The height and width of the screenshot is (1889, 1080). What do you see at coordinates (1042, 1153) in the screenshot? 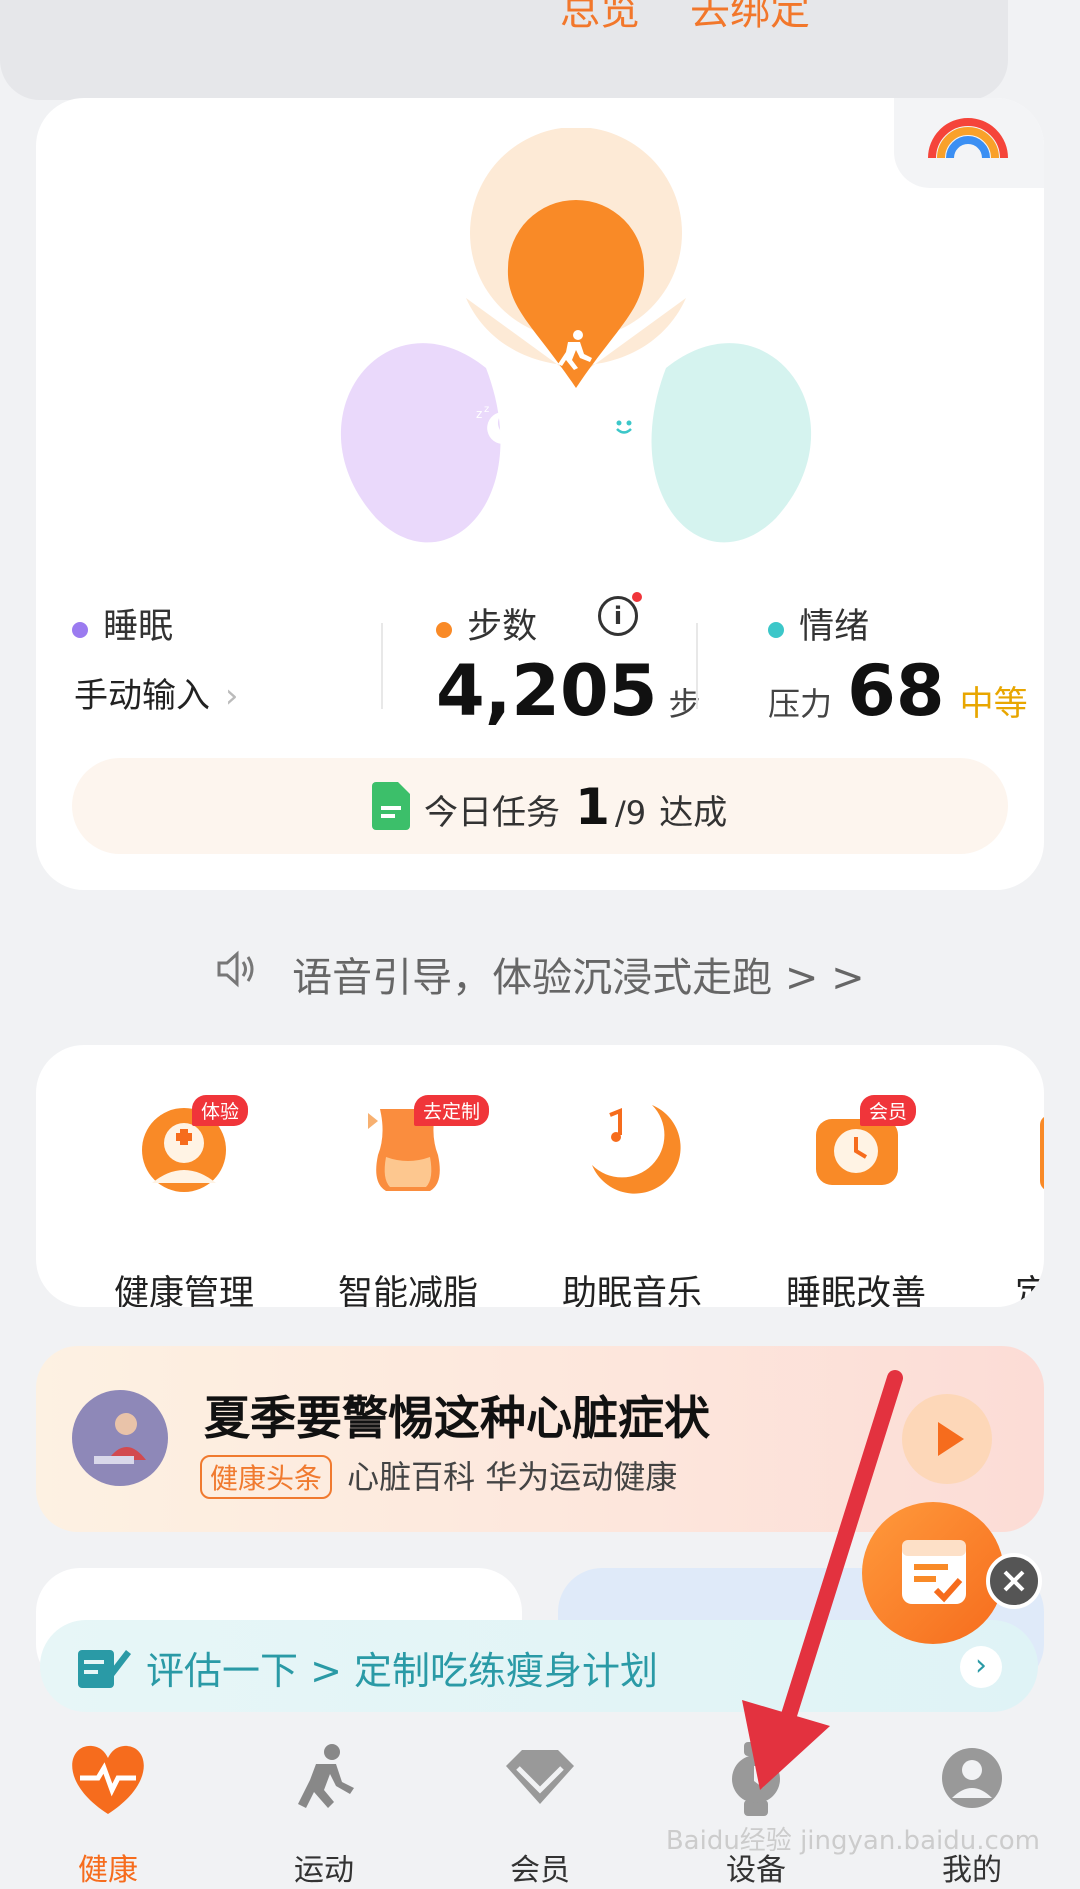
I see `plan-icon` at bounding box center [1042, 1153].